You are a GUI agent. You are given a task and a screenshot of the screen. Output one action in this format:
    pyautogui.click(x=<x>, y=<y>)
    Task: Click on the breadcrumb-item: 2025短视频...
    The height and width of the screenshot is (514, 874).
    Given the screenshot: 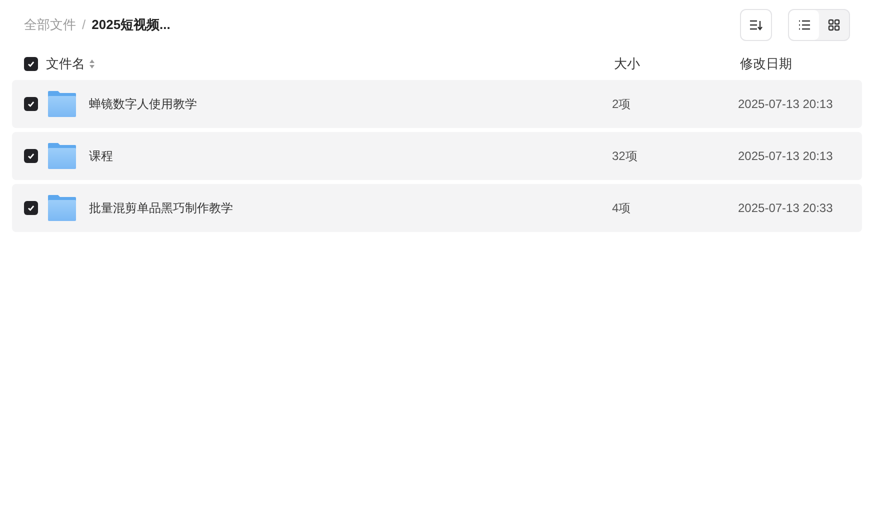 What is the action you would take?
    pyautogui.click(x=131, y=24)
    